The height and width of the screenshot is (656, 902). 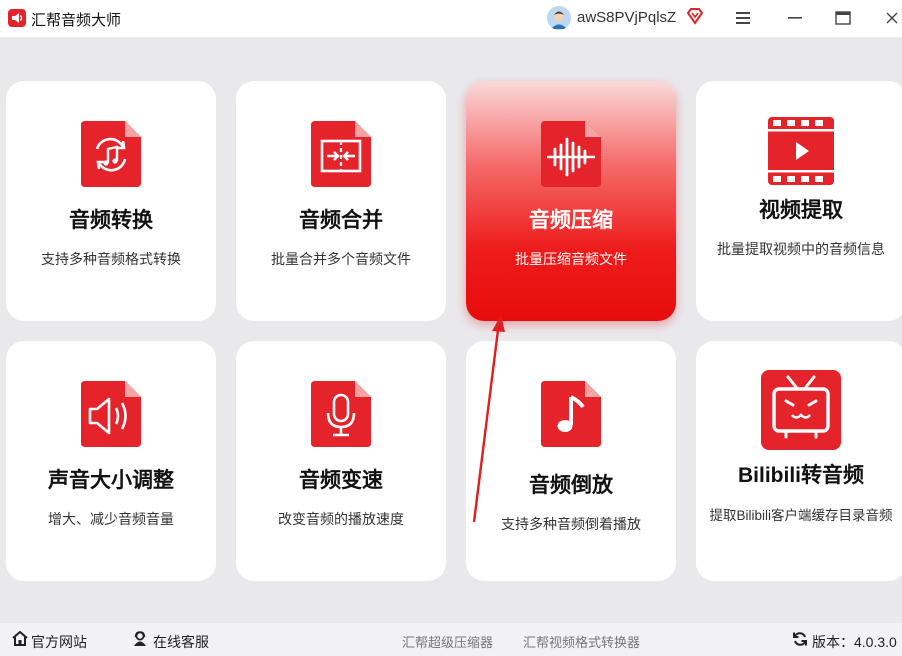 What do you see at coordinates (59, 642) in the screenshot?
I see `official-website-link: 官方网站` at bounding box center [59, 642].